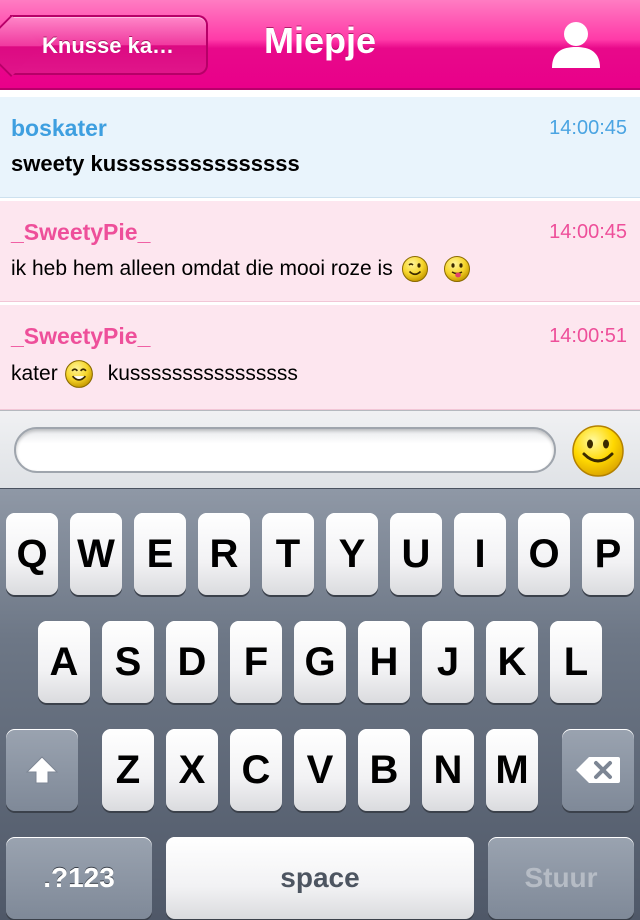 This screenshot has width=640, height=920. Describe the element at coordinates (457, 269) in the screenshot. I see `tongue-smiley-icon` at that location.